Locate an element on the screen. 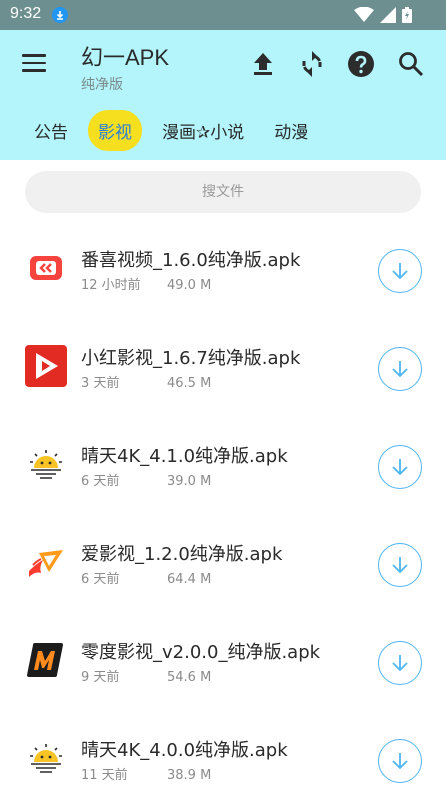 This screenshot has height=793, width=446. tab-anime: 动漫 is located at coordinates (291, 130).